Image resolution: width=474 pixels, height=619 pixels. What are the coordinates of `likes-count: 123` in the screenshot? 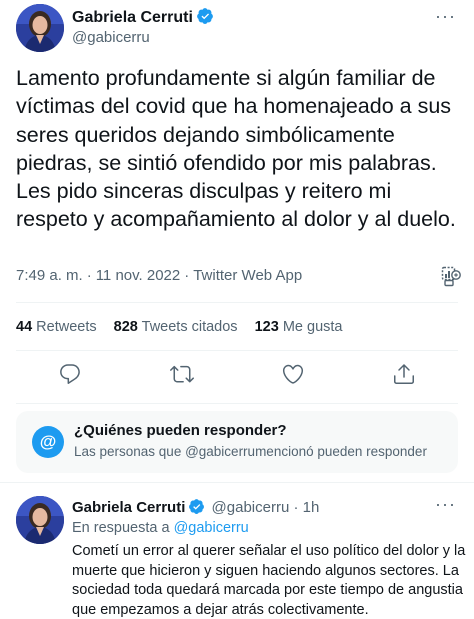 It's located at (266, 327).